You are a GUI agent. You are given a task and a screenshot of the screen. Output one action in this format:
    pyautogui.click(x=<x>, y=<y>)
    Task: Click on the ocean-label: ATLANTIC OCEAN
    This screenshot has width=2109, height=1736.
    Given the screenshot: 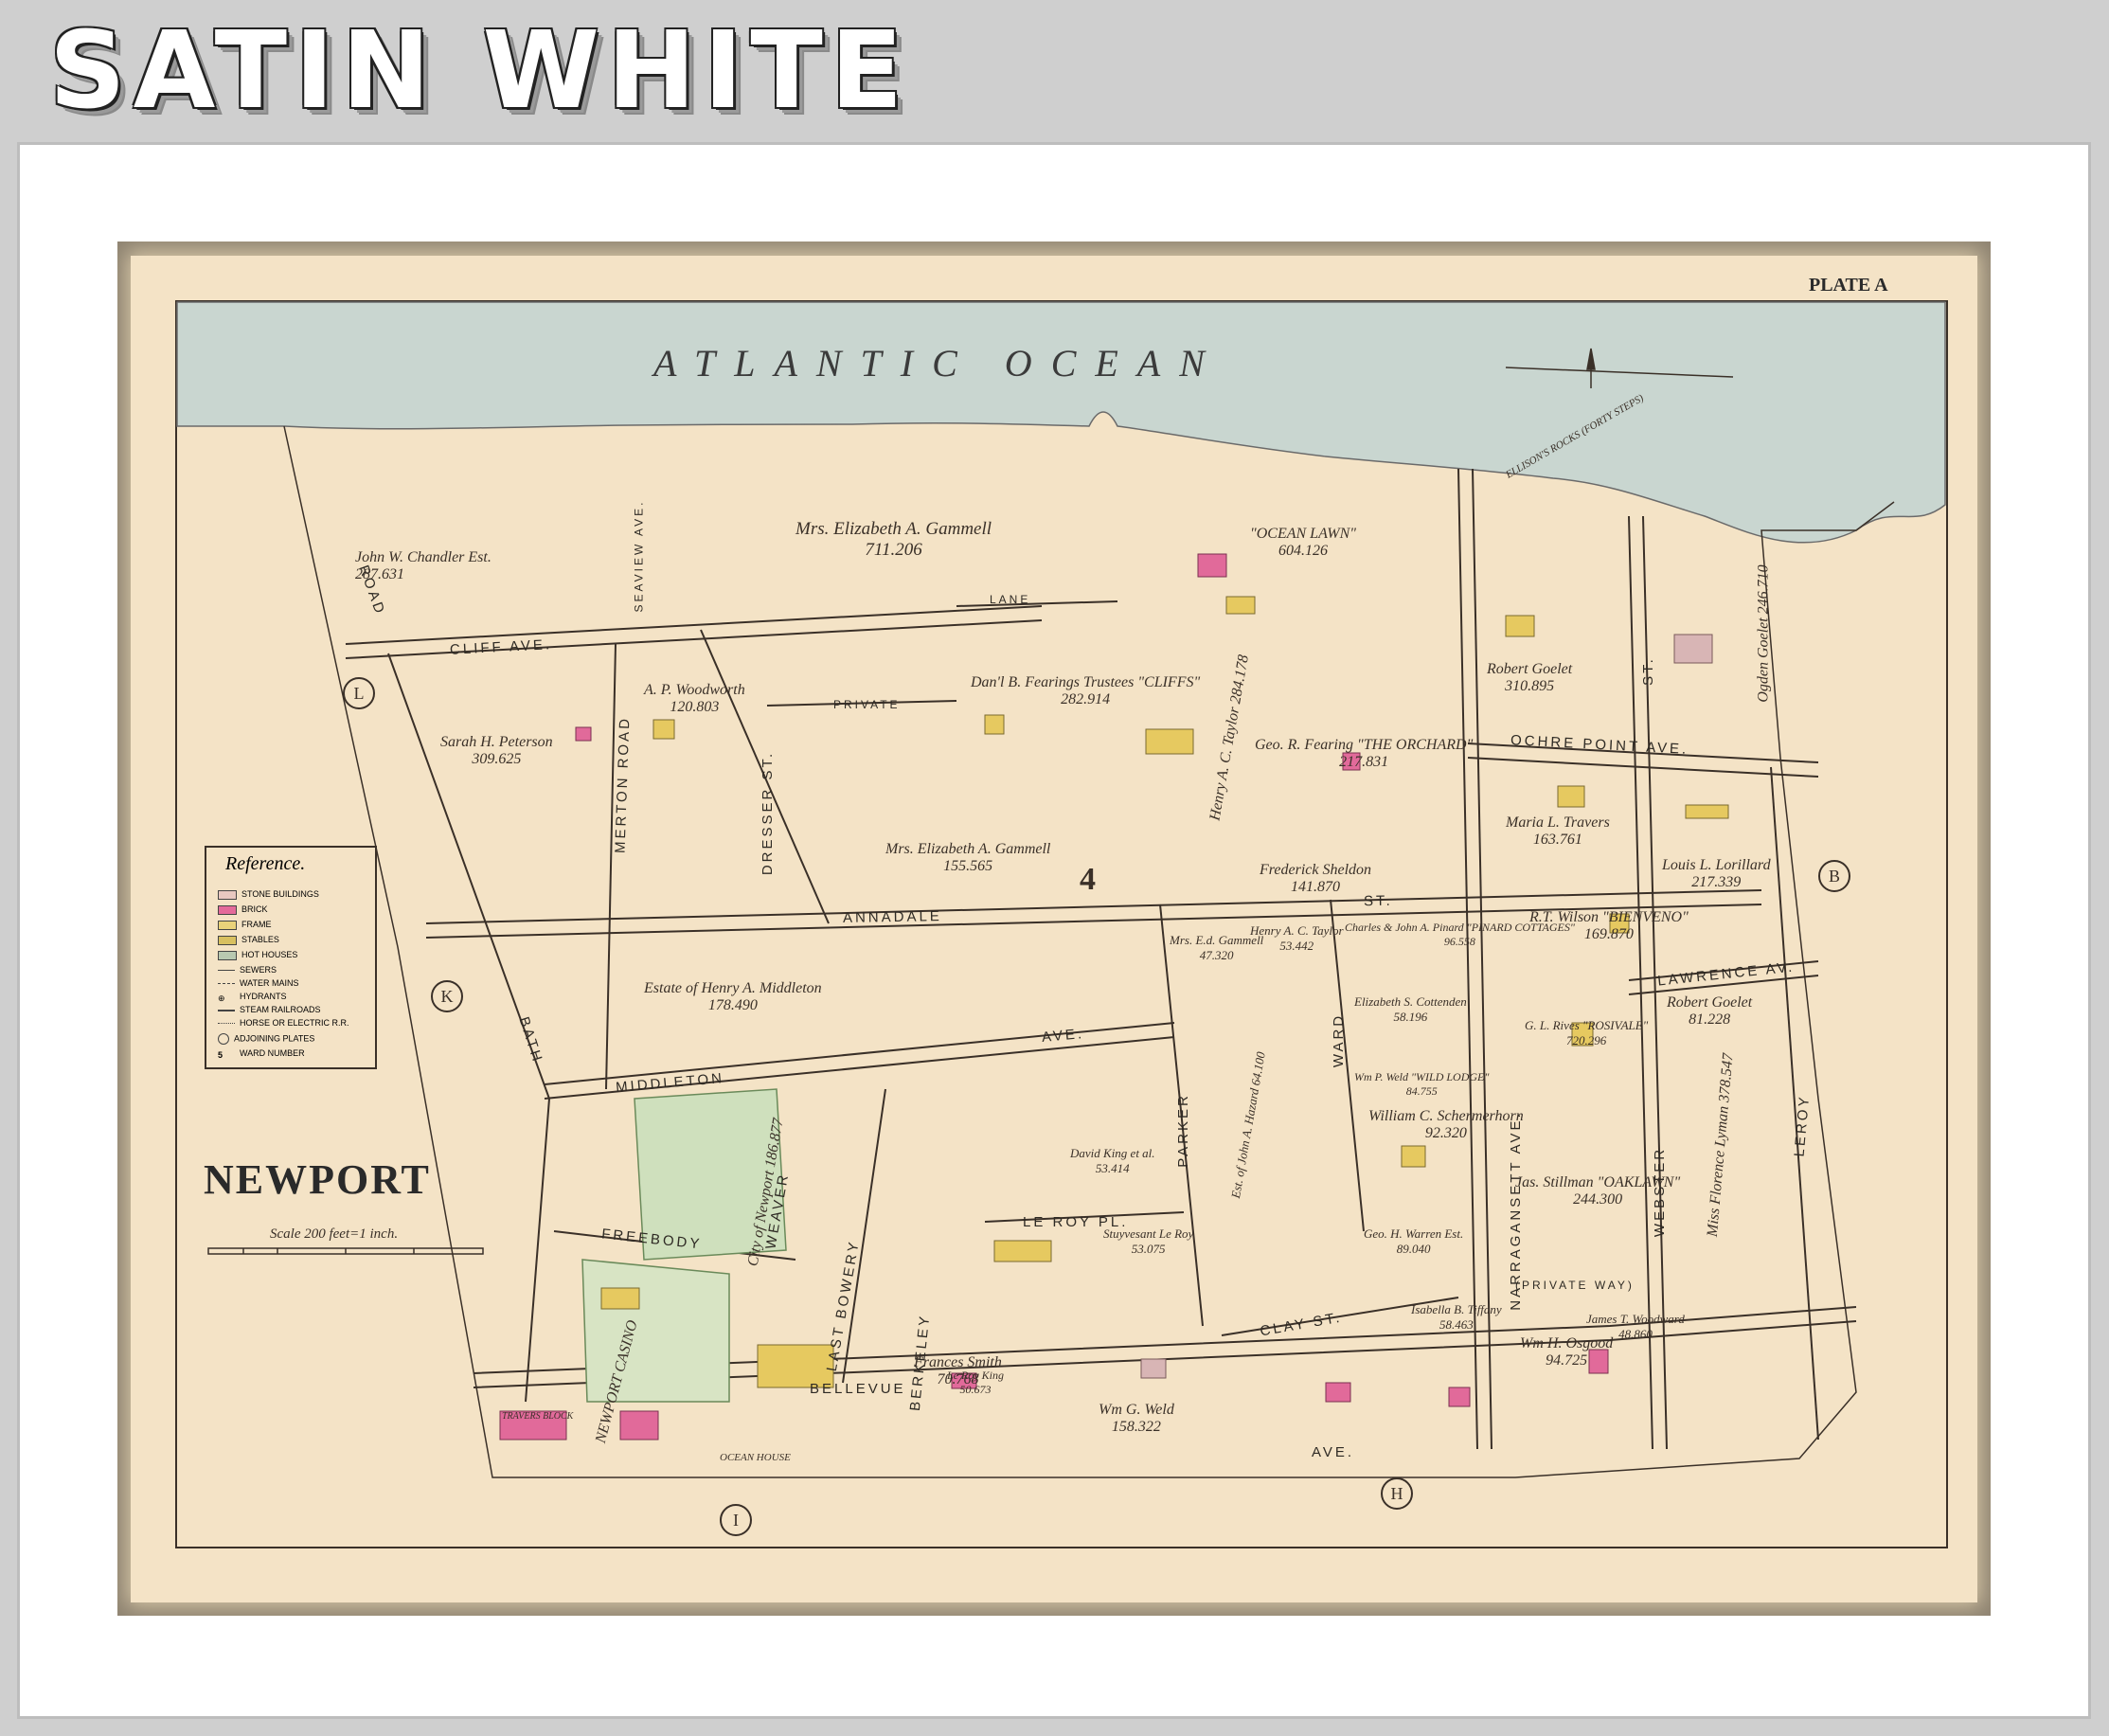 What is the action you would take?
    pyautogui.click(x=938, y=363)
    